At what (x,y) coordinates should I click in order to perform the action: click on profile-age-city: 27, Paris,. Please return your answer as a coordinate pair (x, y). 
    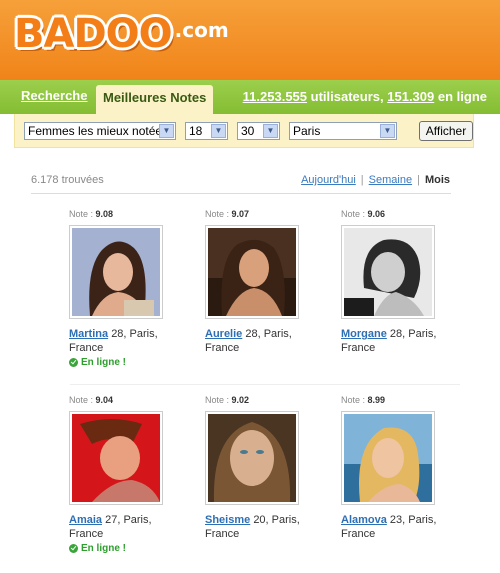
    Looking at the image, I should click on (128, 520).